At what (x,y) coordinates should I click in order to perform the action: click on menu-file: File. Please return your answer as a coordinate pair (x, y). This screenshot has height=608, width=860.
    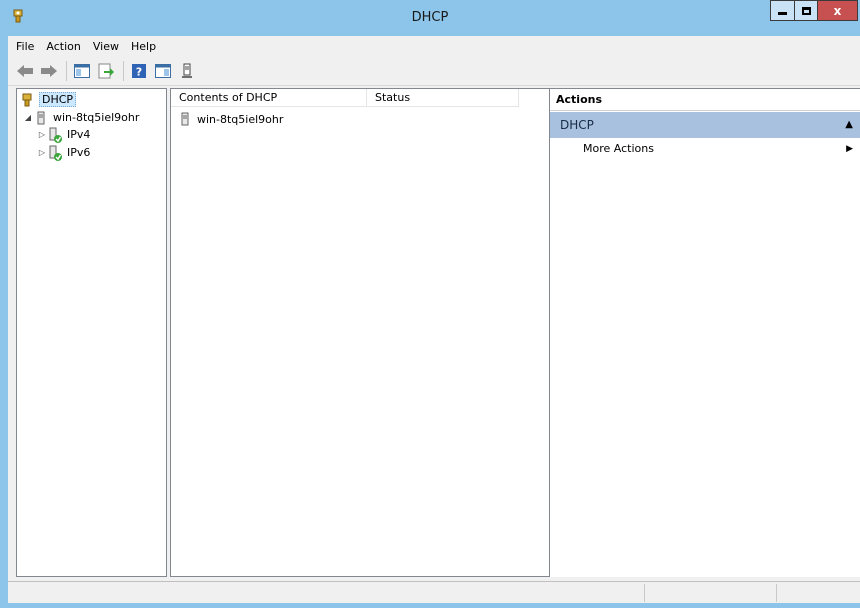
    Looking at the image, I should click on (25, 46).